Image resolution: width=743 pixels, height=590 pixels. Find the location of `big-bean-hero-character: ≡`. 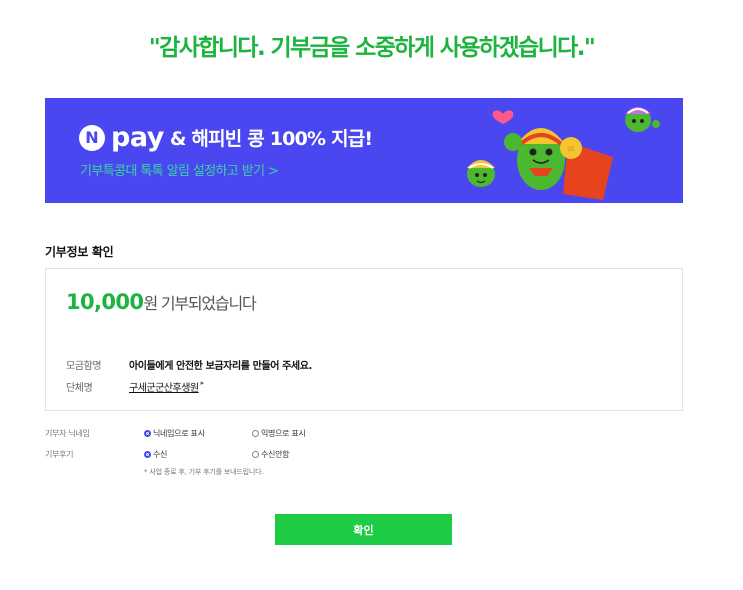

big-bean-hero-character: ≡ is located at coordinates (558, 164).